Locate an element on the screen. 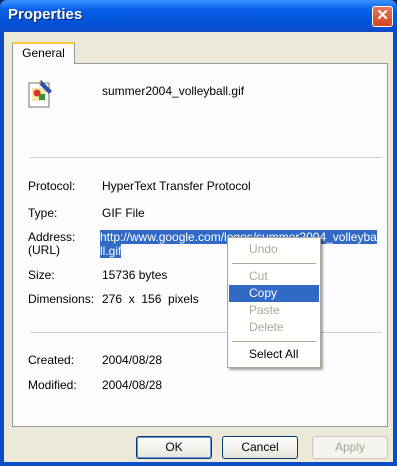  address-label: Address: is located at coordinates (52, 237).